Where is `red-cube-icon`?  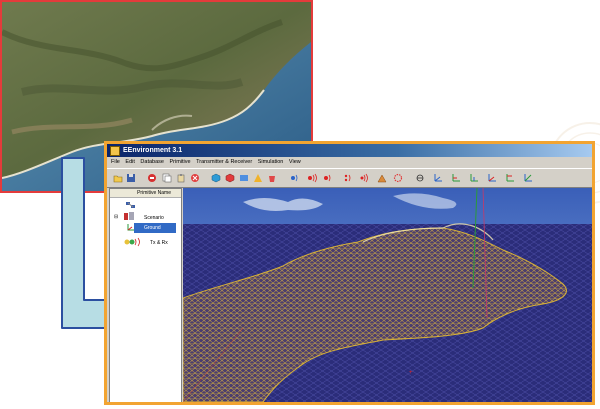 red-cube-icon is located at coordinates (230, 178).